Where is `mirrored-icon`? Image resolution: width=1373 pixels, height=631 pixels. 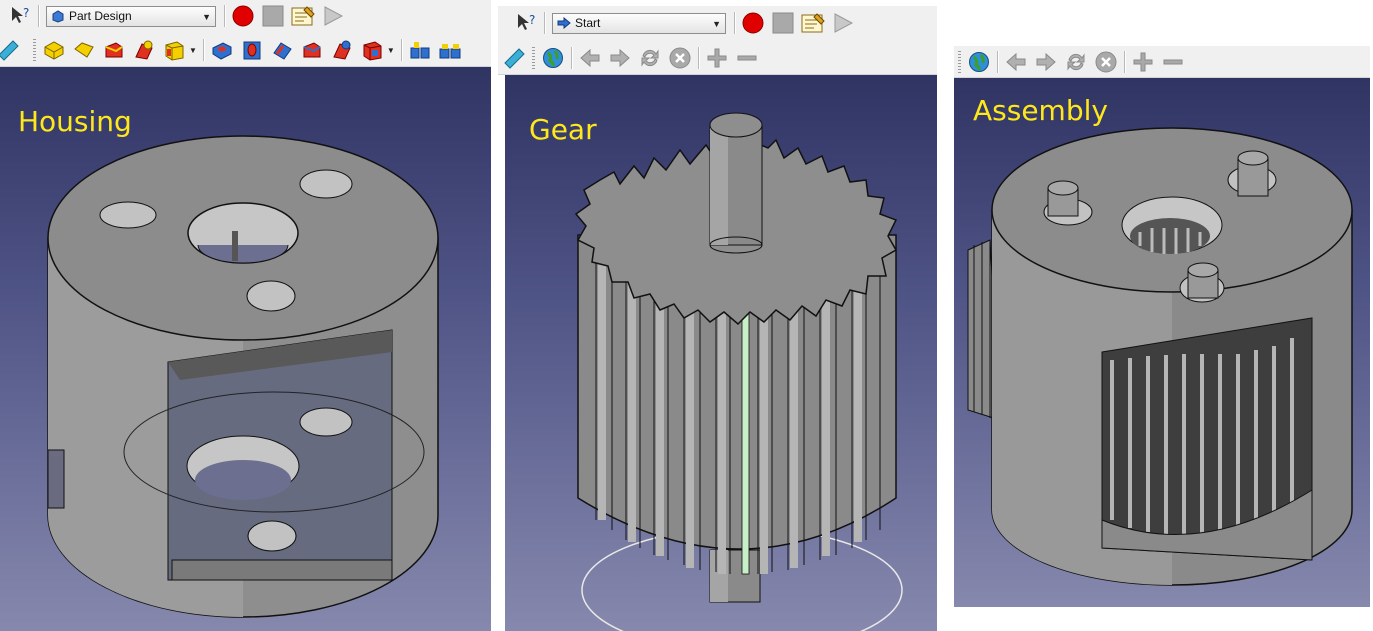
mirrored-icon is located at coordinates (420, 50).